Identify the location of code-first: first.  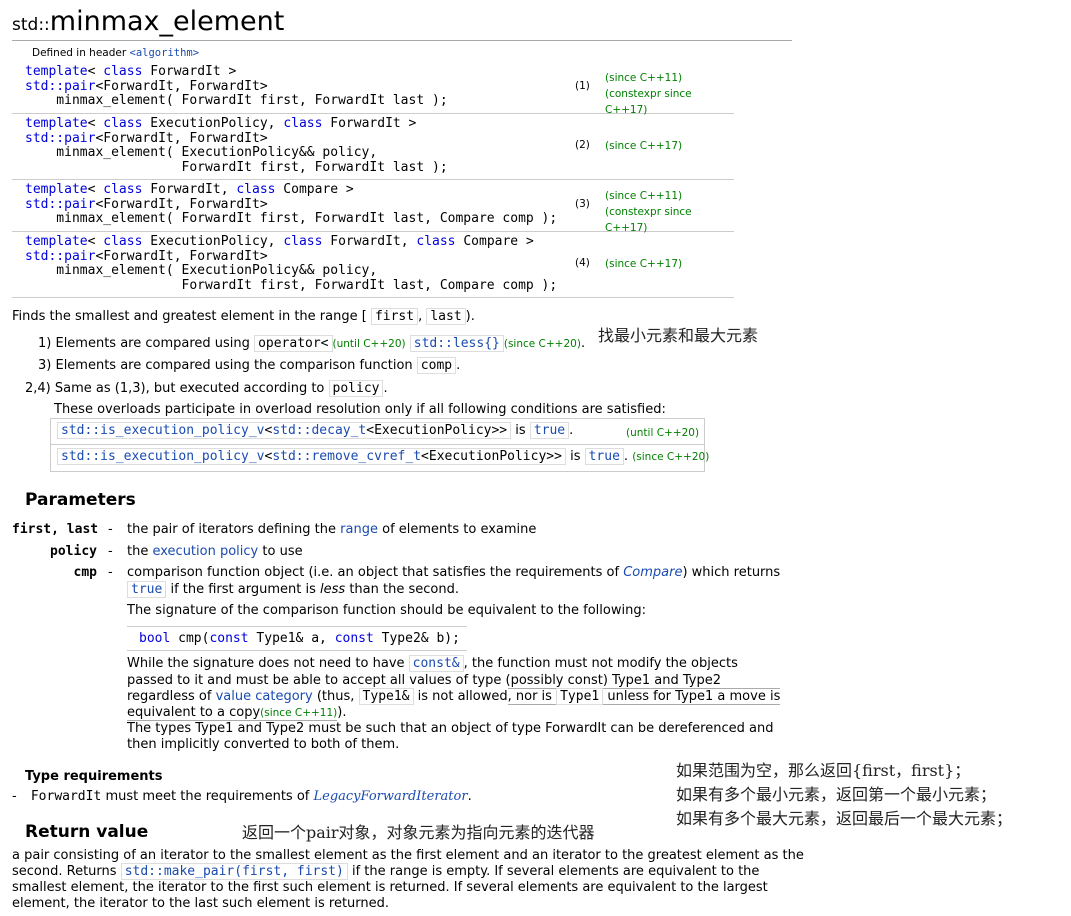
(394, 316).